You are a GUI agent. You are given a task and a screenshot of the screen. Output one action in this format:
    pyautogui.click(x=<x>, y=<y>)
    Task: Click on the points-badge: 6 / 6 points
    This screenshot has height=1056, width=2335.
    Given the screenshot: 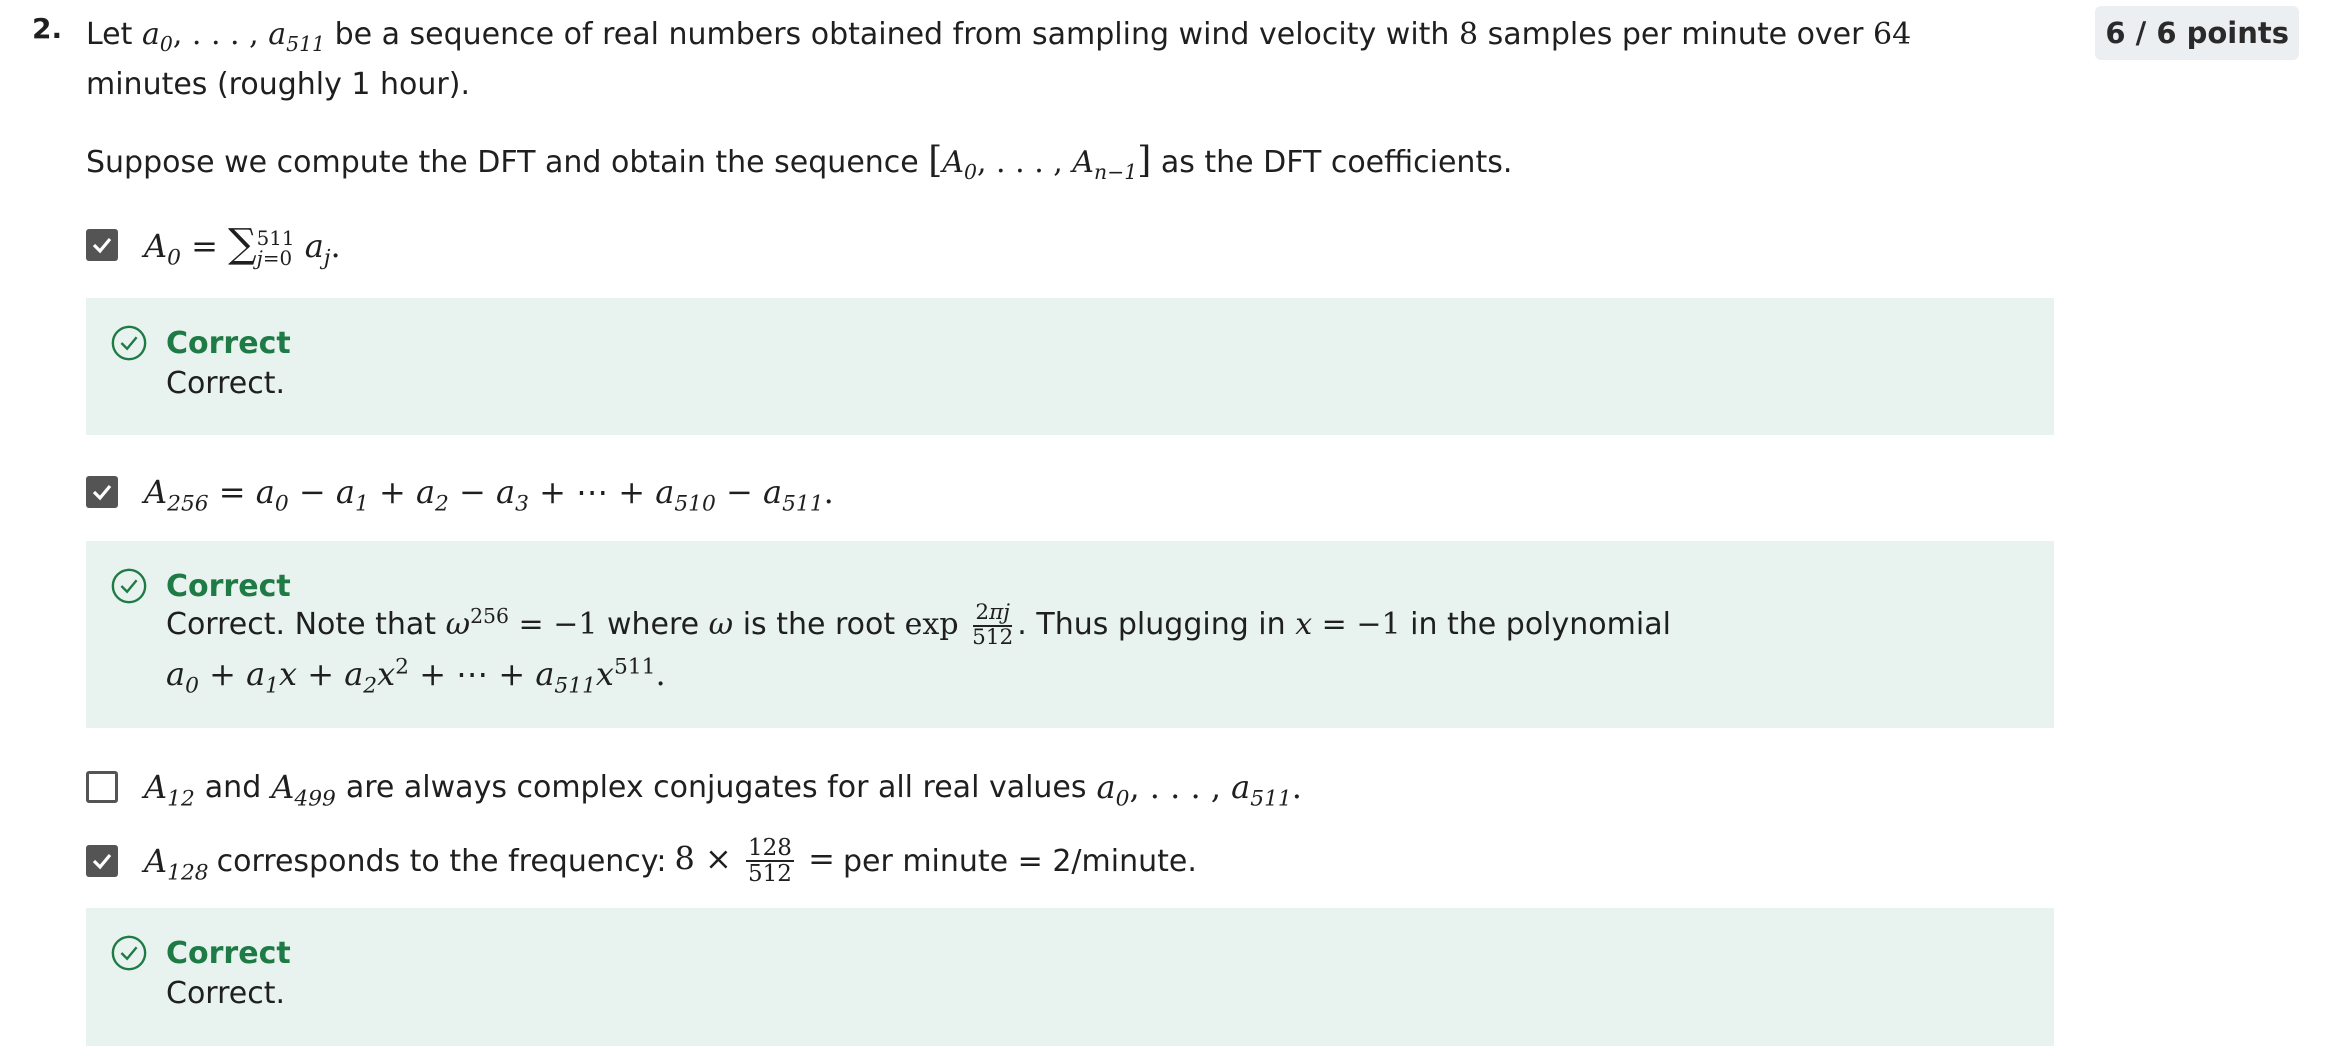 What is the action you would take?
    pyautogui.click(x=2197, y=33)
    